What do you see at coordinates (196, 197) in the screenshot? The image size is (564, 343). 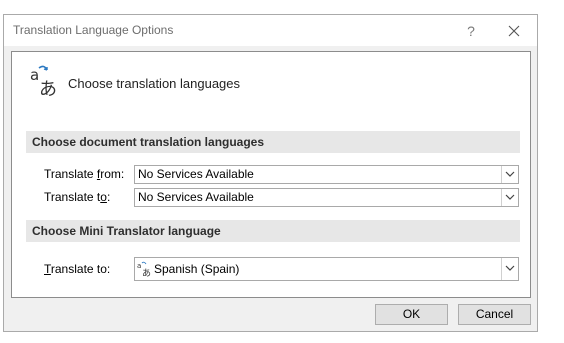 I see `translate-to-value: No Services Available` at bounding box center [196, 197].